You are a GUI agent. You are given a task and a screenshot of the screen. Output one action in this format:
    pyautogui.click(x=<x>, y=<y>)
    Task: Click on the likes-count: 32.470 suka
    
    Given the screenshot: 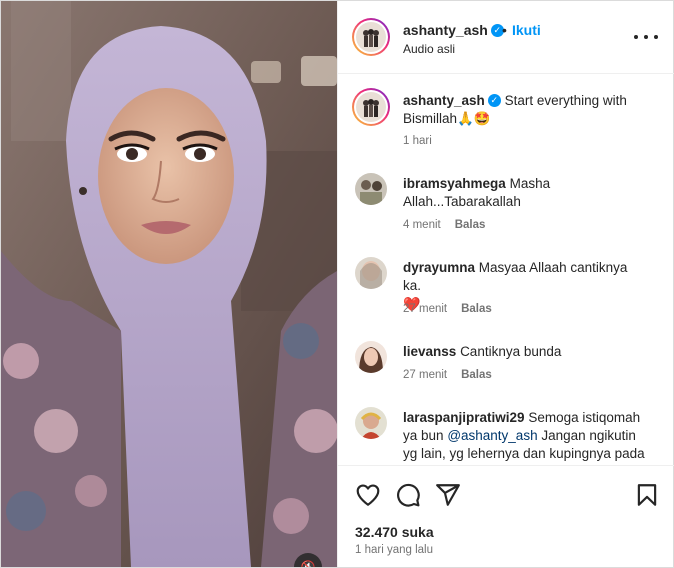 What is the action you would take?
    pyautogui.click(x=394, y=532)
    